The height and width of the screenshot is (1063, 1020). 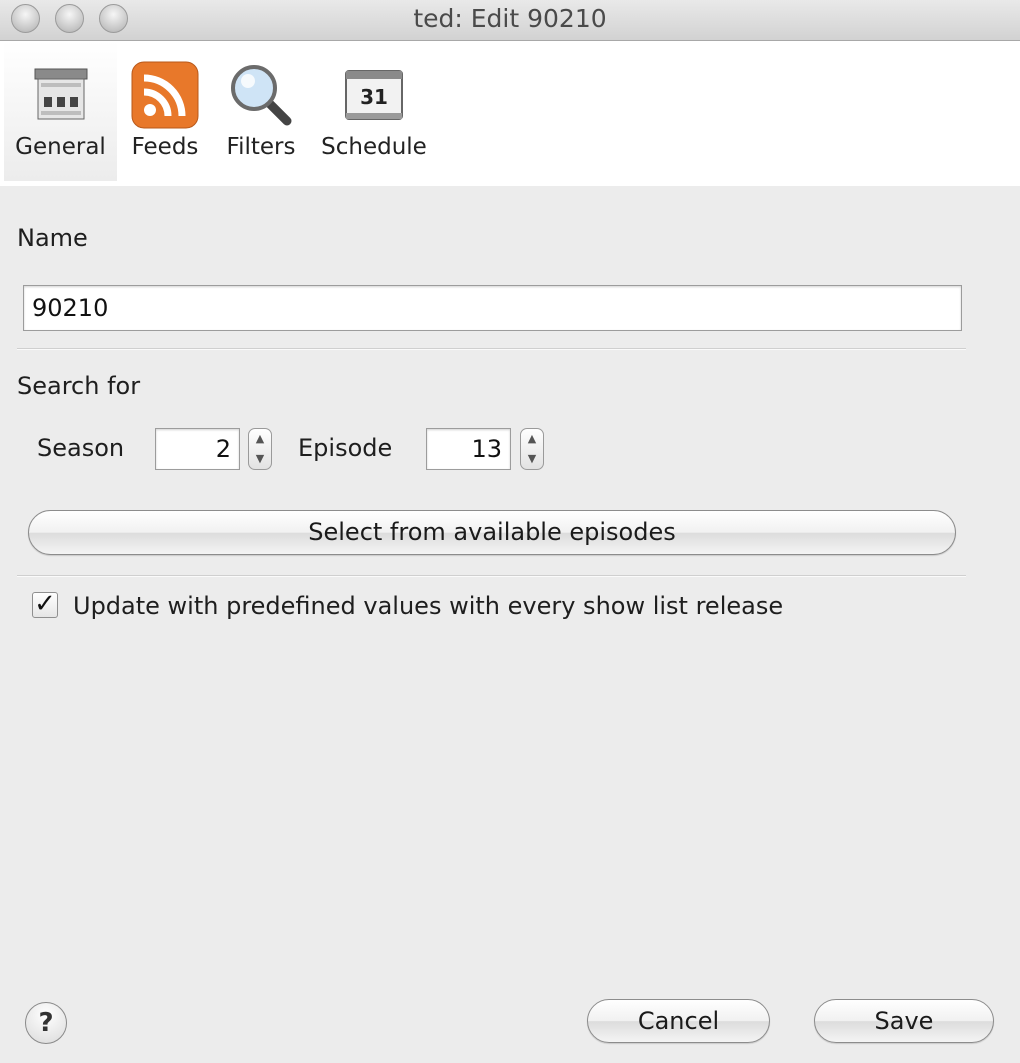 What do you see at coordinates (165, 147) in the screenshot?
I see `tab-feeds-label: Feeds` at bounding box center [165, 147].